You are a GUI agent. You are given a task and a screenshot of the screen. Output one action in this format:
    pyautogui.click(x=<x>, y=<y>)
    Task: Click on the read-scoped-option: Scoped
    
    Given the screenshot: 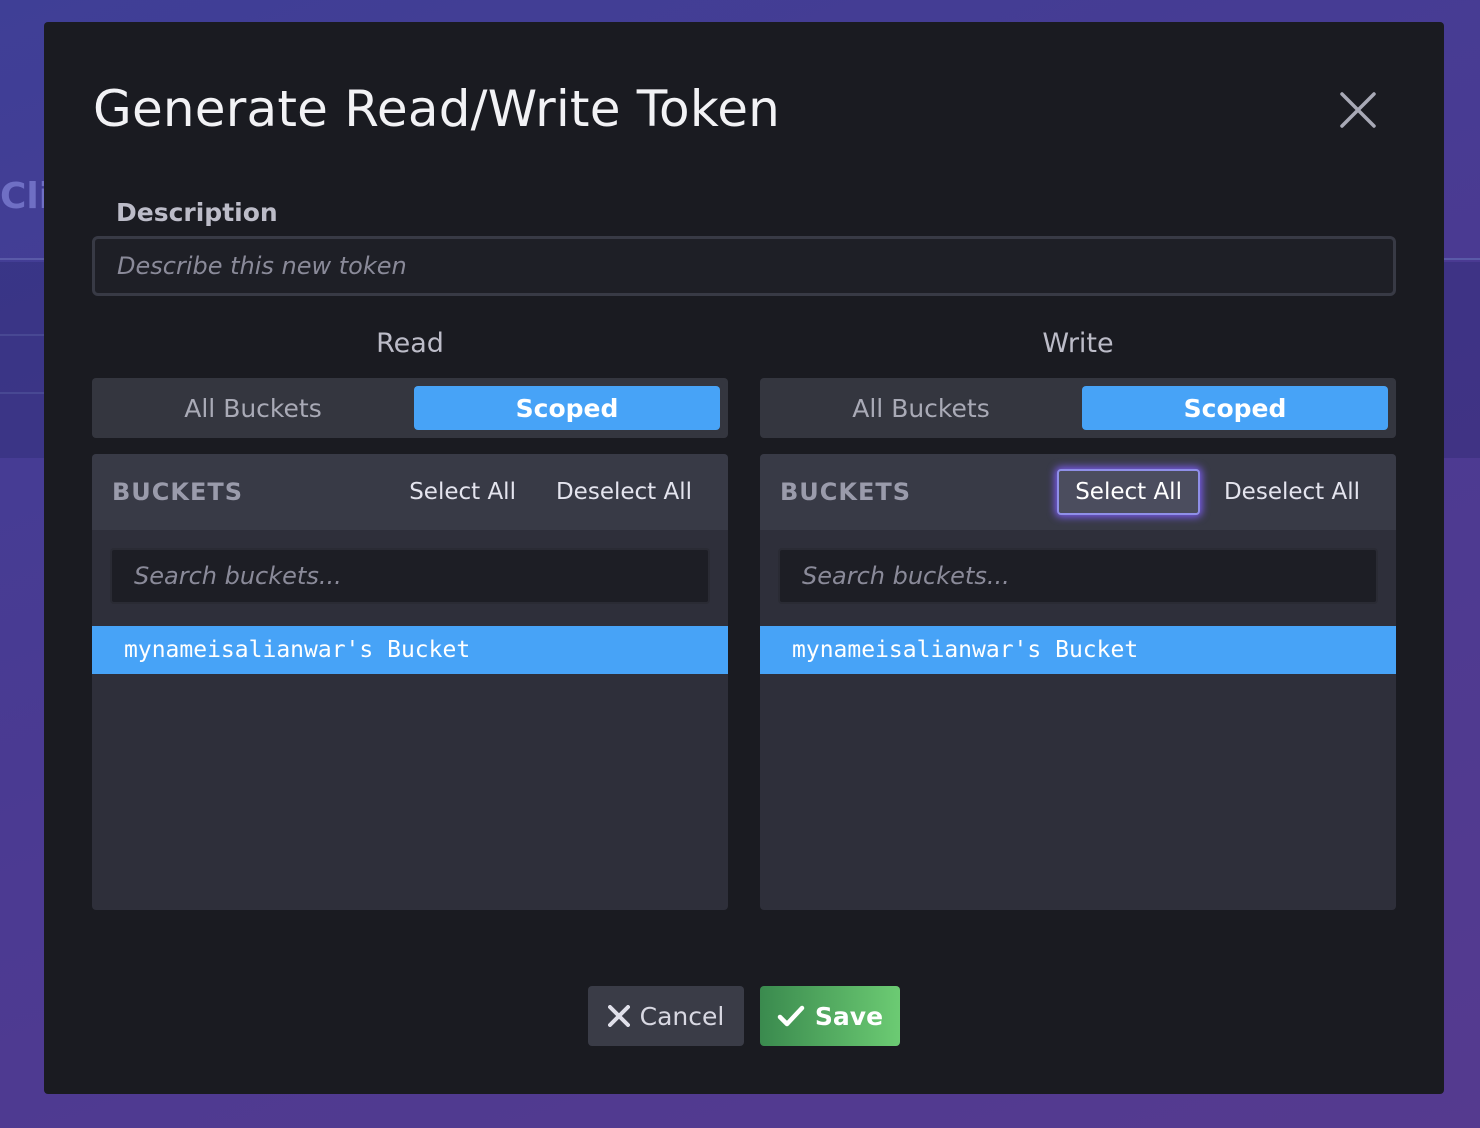 What is the action you would take?
    pyautogui.click(x=567, y=408)
    